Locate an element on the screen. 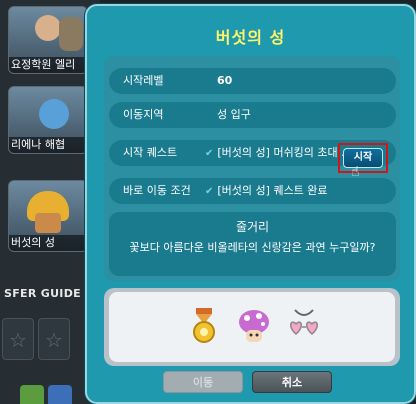 The image size is (416, 404). castle-door is located at coordinates (48, 223).